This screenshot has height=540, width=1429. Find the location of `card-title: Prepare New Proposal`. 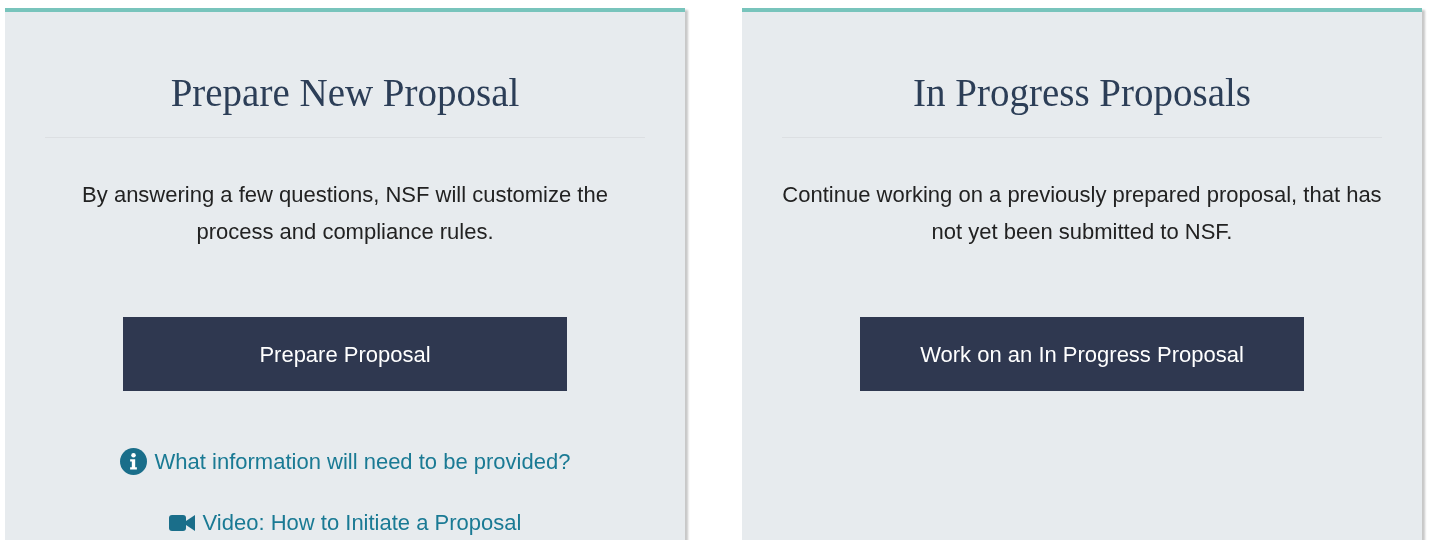

card-title: Prepare New Proposal is located at coordinates (345, 93).